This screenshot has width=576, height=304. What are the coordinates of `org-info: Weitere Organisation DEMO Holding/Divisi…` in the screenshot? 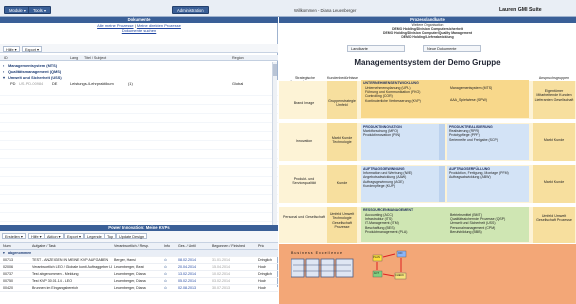 It's located at (427, 31).